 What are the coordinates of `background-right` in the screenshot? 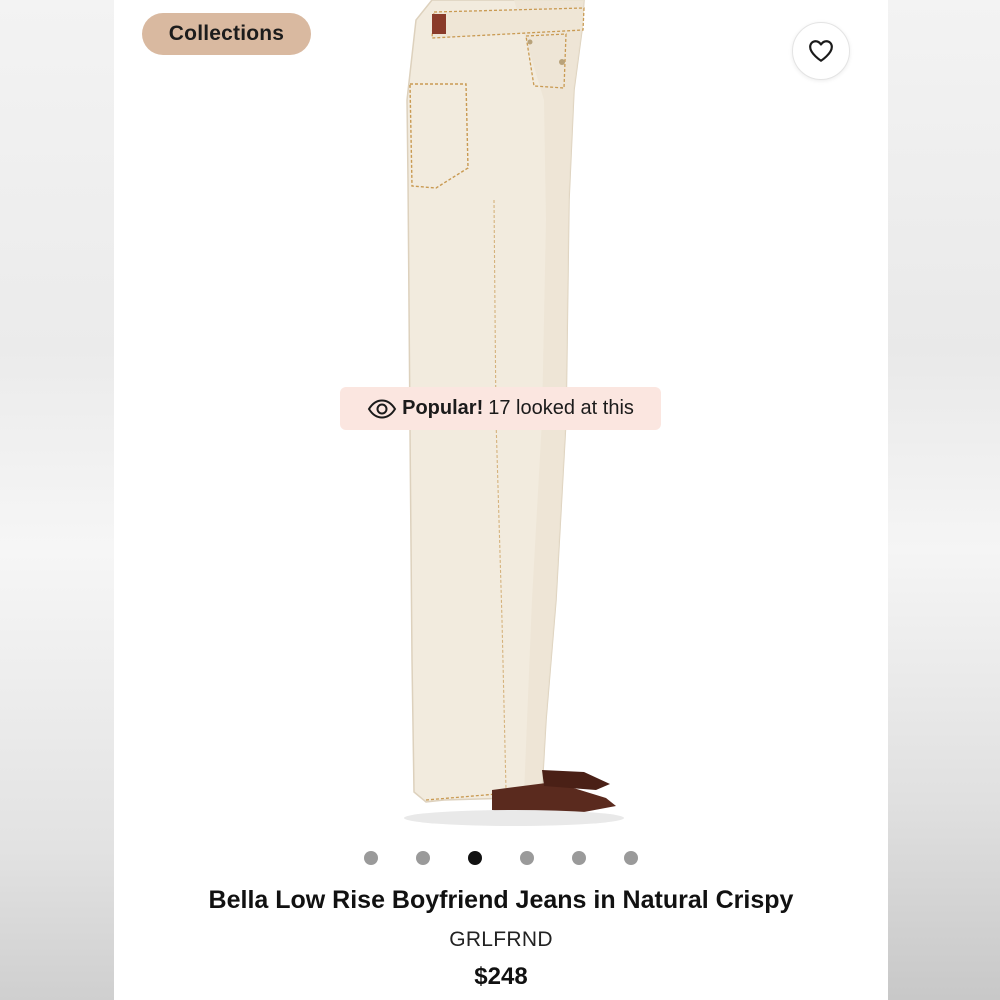 It's located at (944, 500).